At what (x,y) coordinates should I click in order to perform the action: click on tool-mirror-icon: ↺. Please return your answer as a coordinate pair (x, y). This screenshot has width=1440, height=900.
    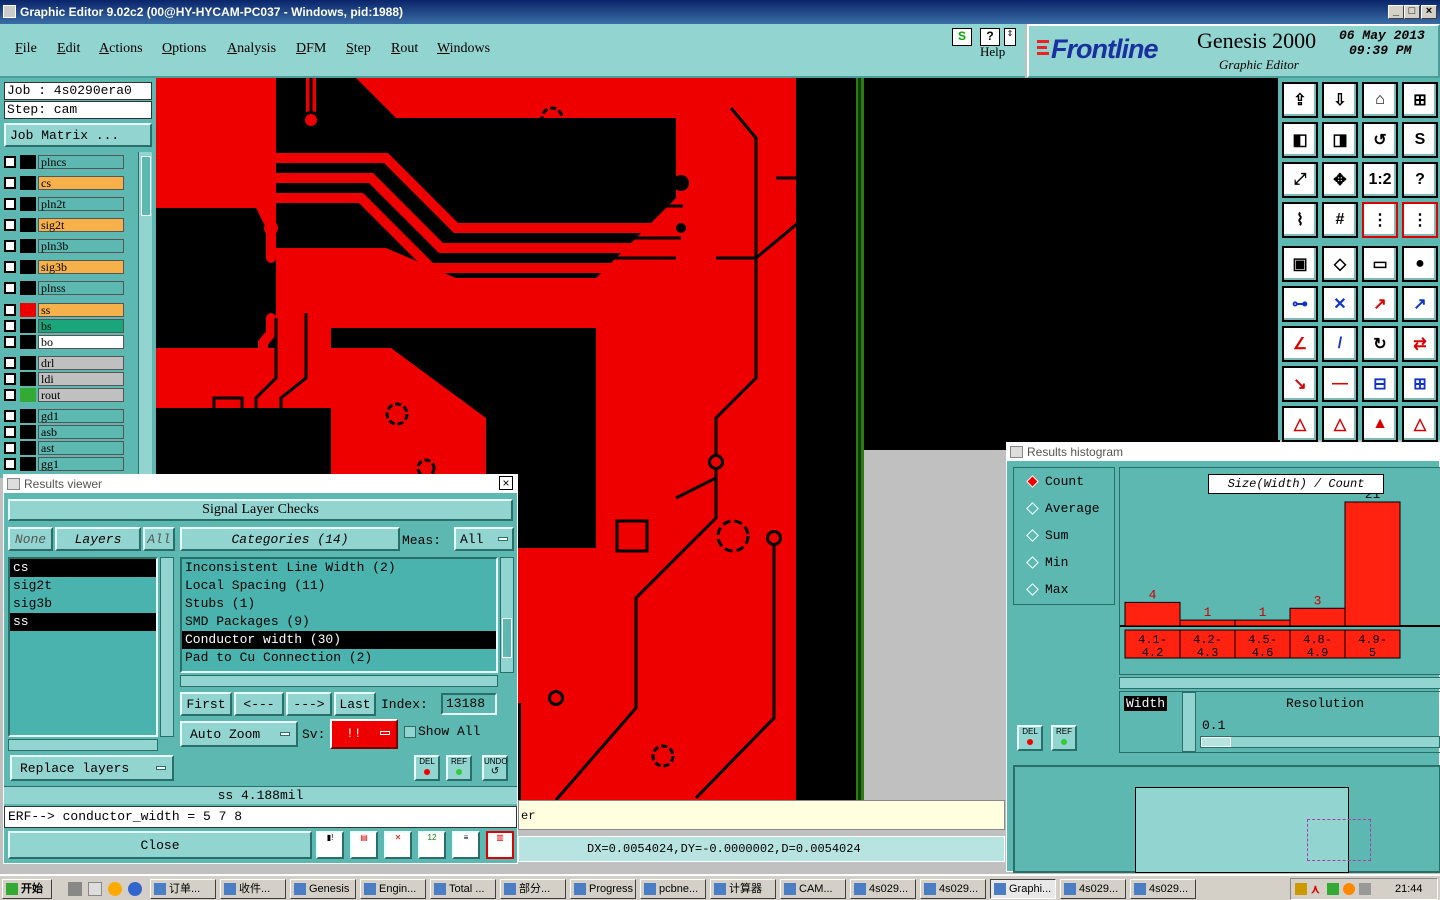
    Looking at the image, I should click on (1380, 140).